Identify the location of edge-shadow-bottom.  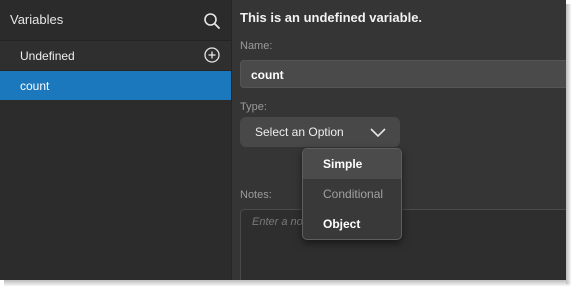
(287, 283).